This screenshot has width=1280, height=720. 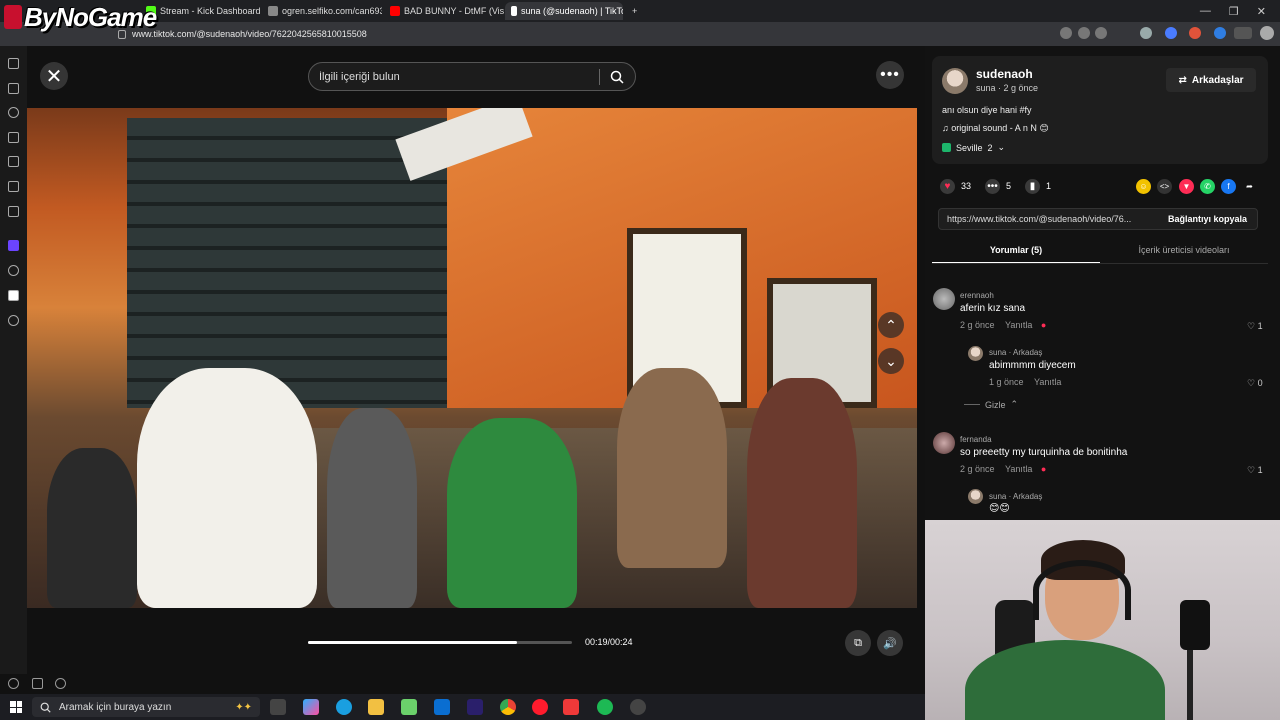 I want to click on profile-icon, so click(x=1267, y=33).